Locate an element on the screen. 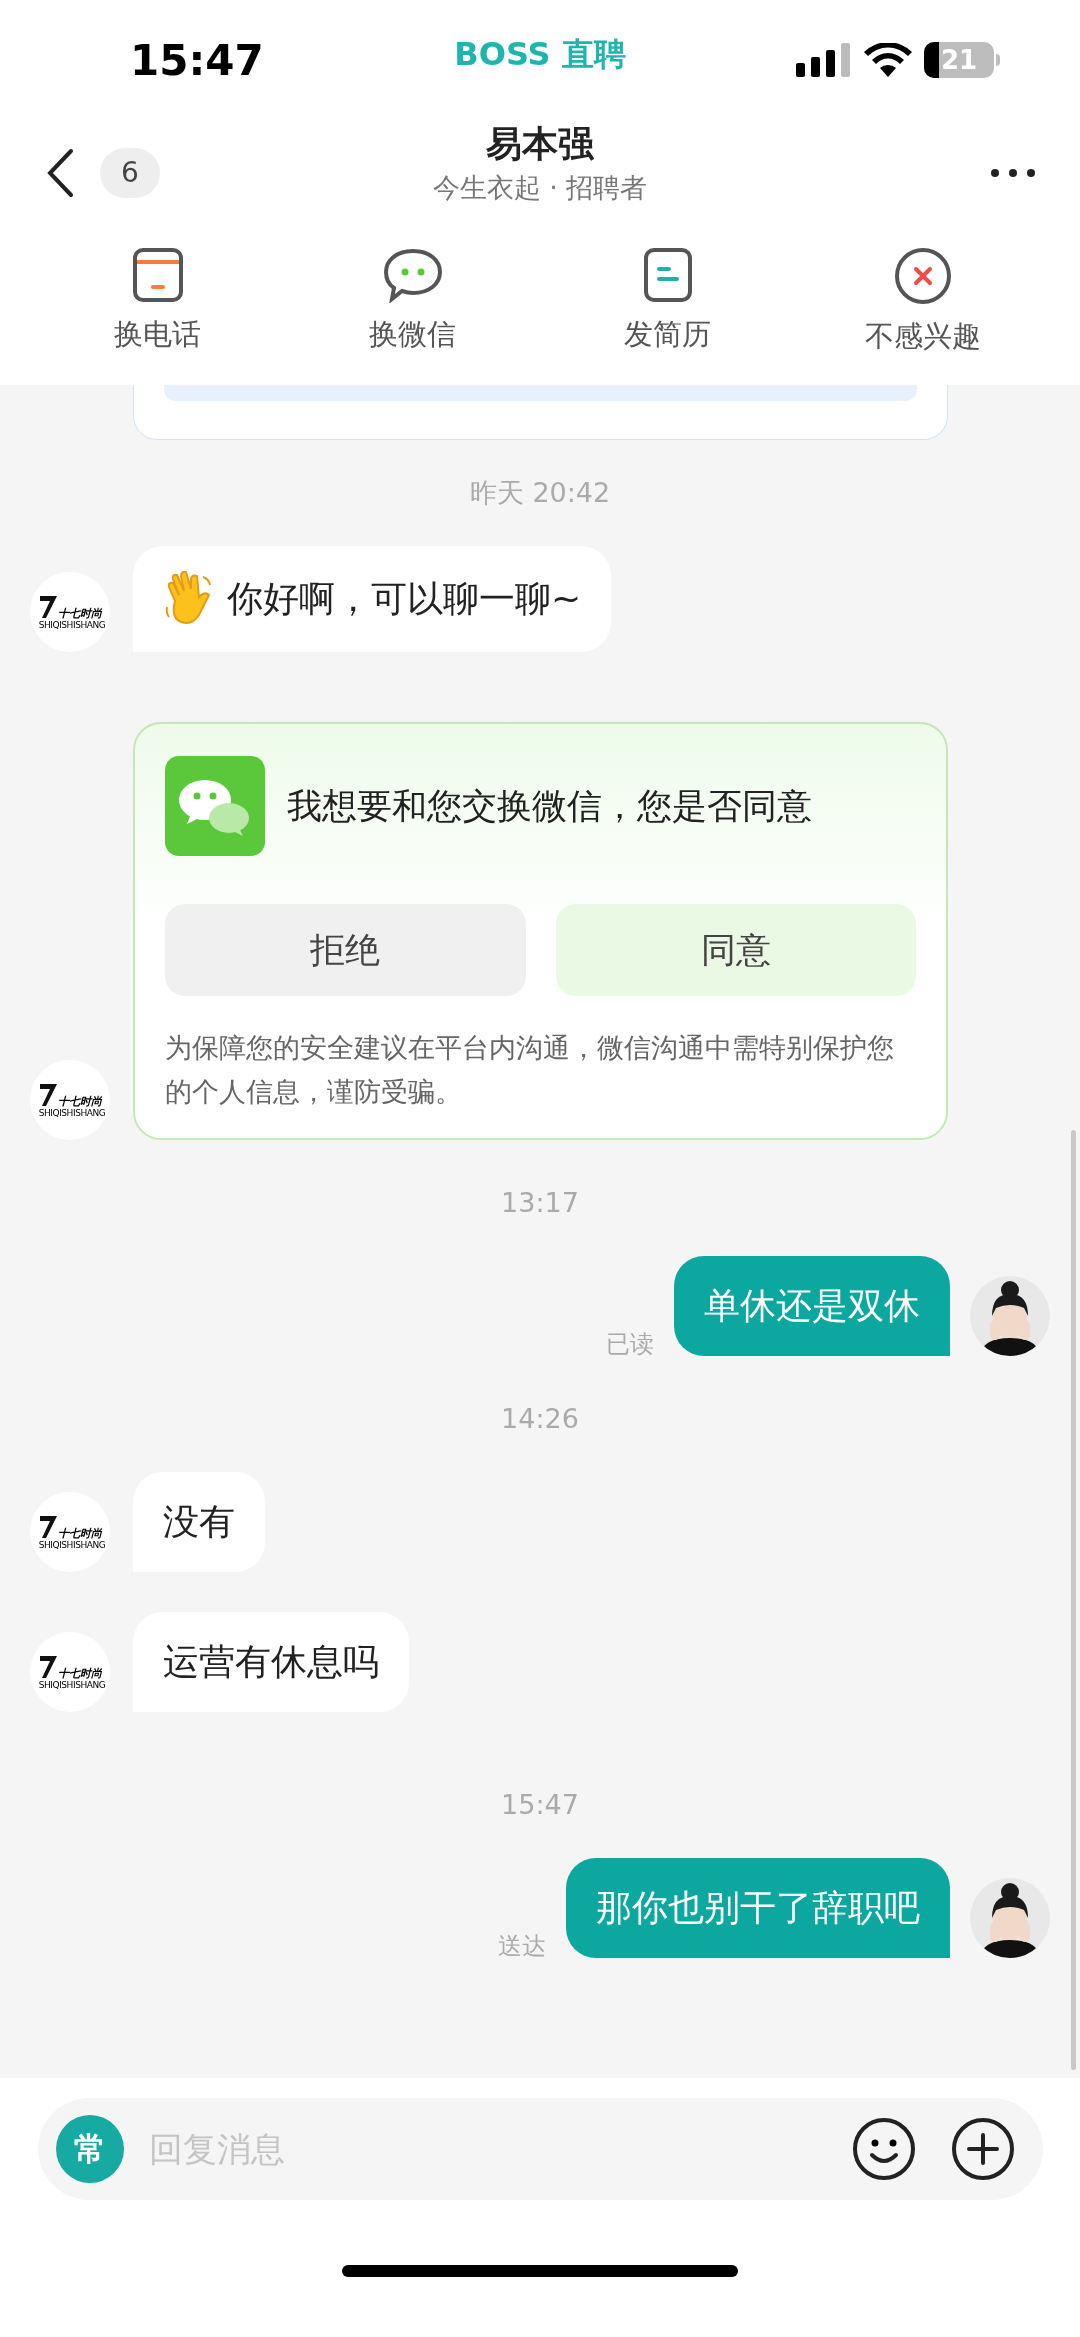  contact-name: 易本强 is located at coordinates (540, 144).